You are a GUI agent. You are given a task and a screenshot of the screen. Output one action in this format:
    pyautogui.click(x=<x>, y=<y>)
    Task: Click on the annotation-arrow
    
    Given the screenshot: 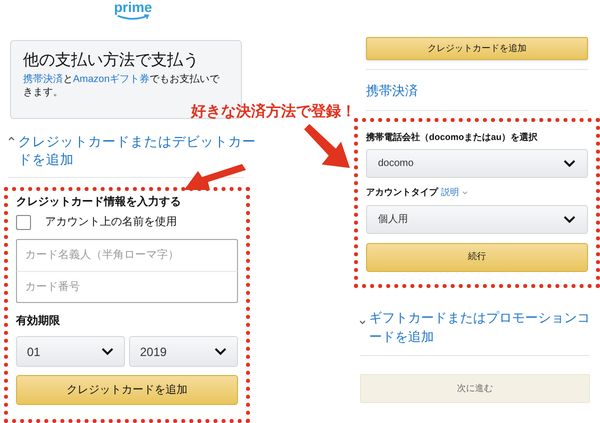 What is the action you would take?
    pyautogui.click(x=327, y=146)
    